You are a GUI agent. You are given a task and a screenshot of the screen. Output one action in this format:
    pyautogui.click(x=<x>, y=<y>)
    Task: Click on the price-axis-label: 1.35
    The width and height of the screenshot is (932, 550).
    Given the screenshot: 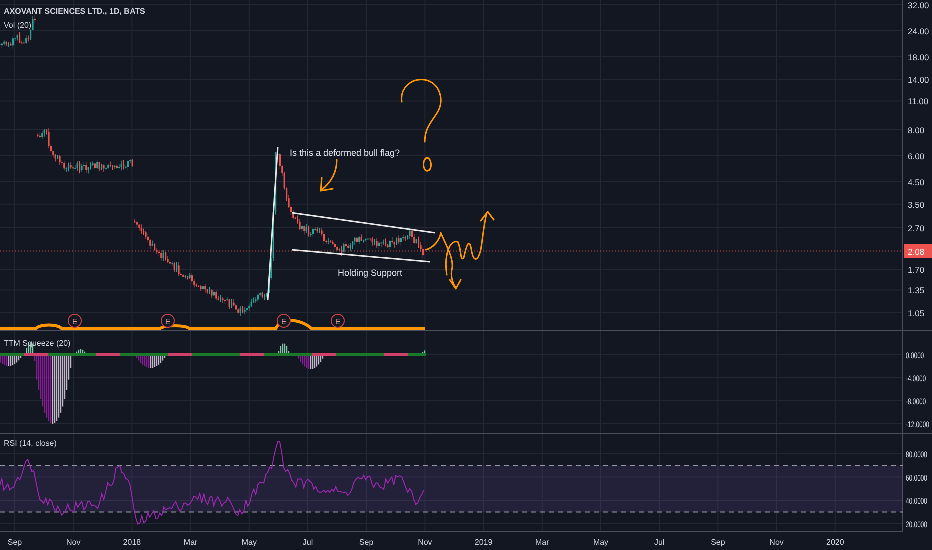 What is the action you would take?
    pyautogui.click(x=916, y=291)
    